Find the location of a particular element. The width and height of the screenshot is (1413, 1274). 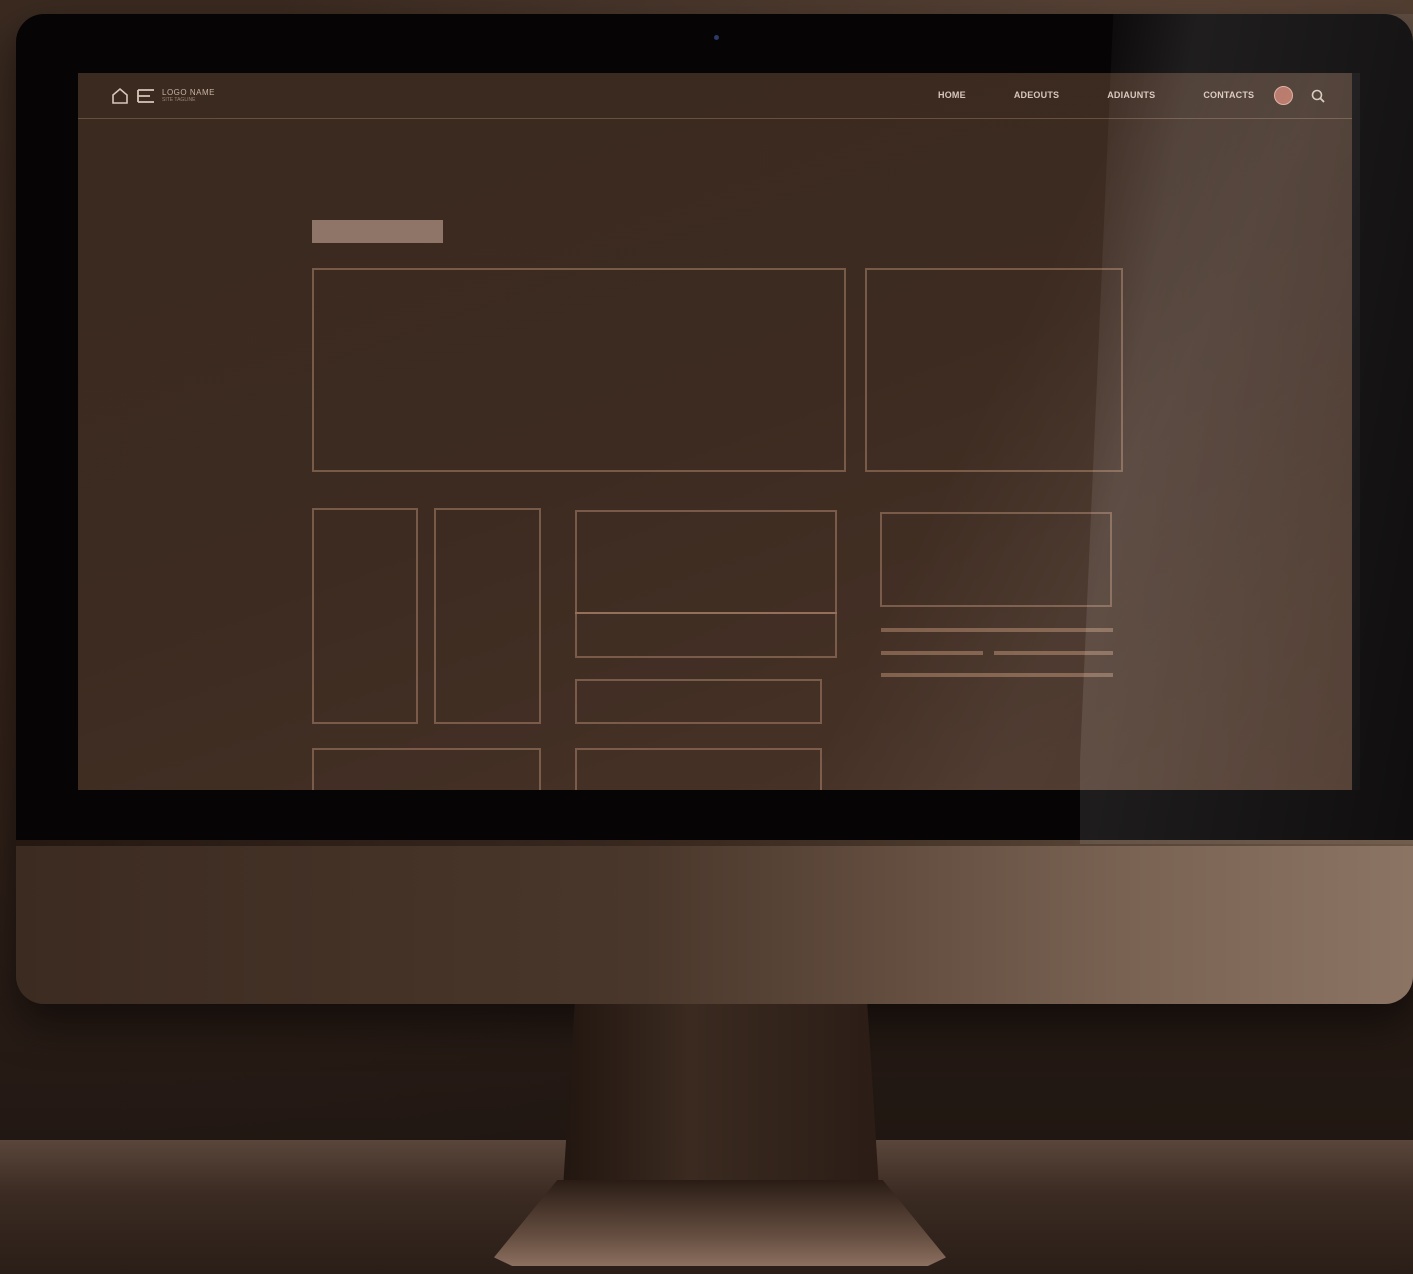

menu-lines-icon is located at coordinates (145, 96).